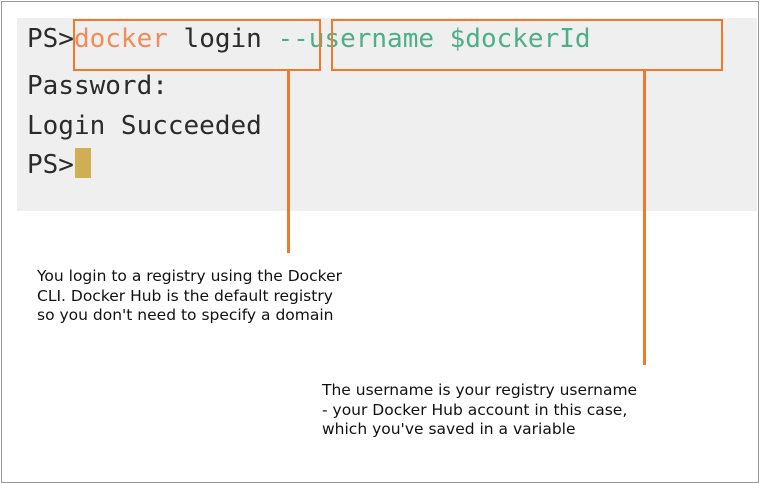 The height and width of the screenshot is (484, 760). What do you see at coordinates (82, 163) in the screenshot?
I see `cursor-block` at bounding box center [82, 163].